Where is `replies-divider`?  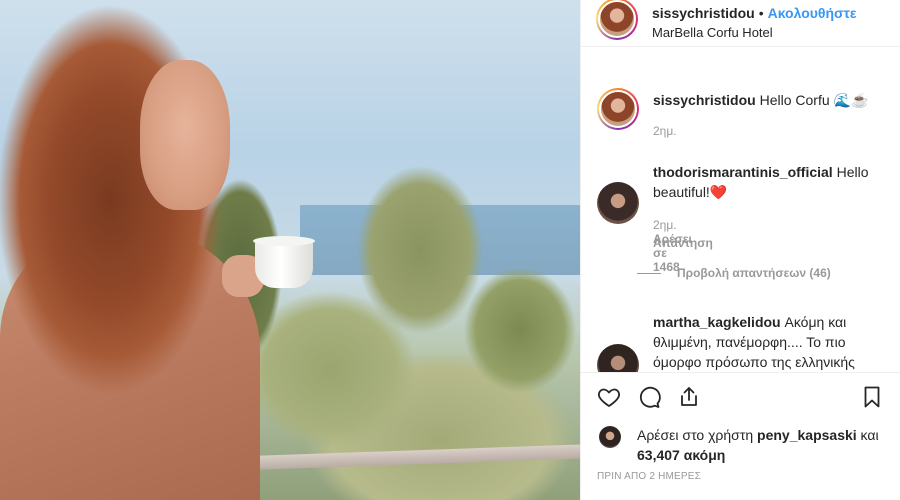 replies-divider is located at coordinates (649, 273).